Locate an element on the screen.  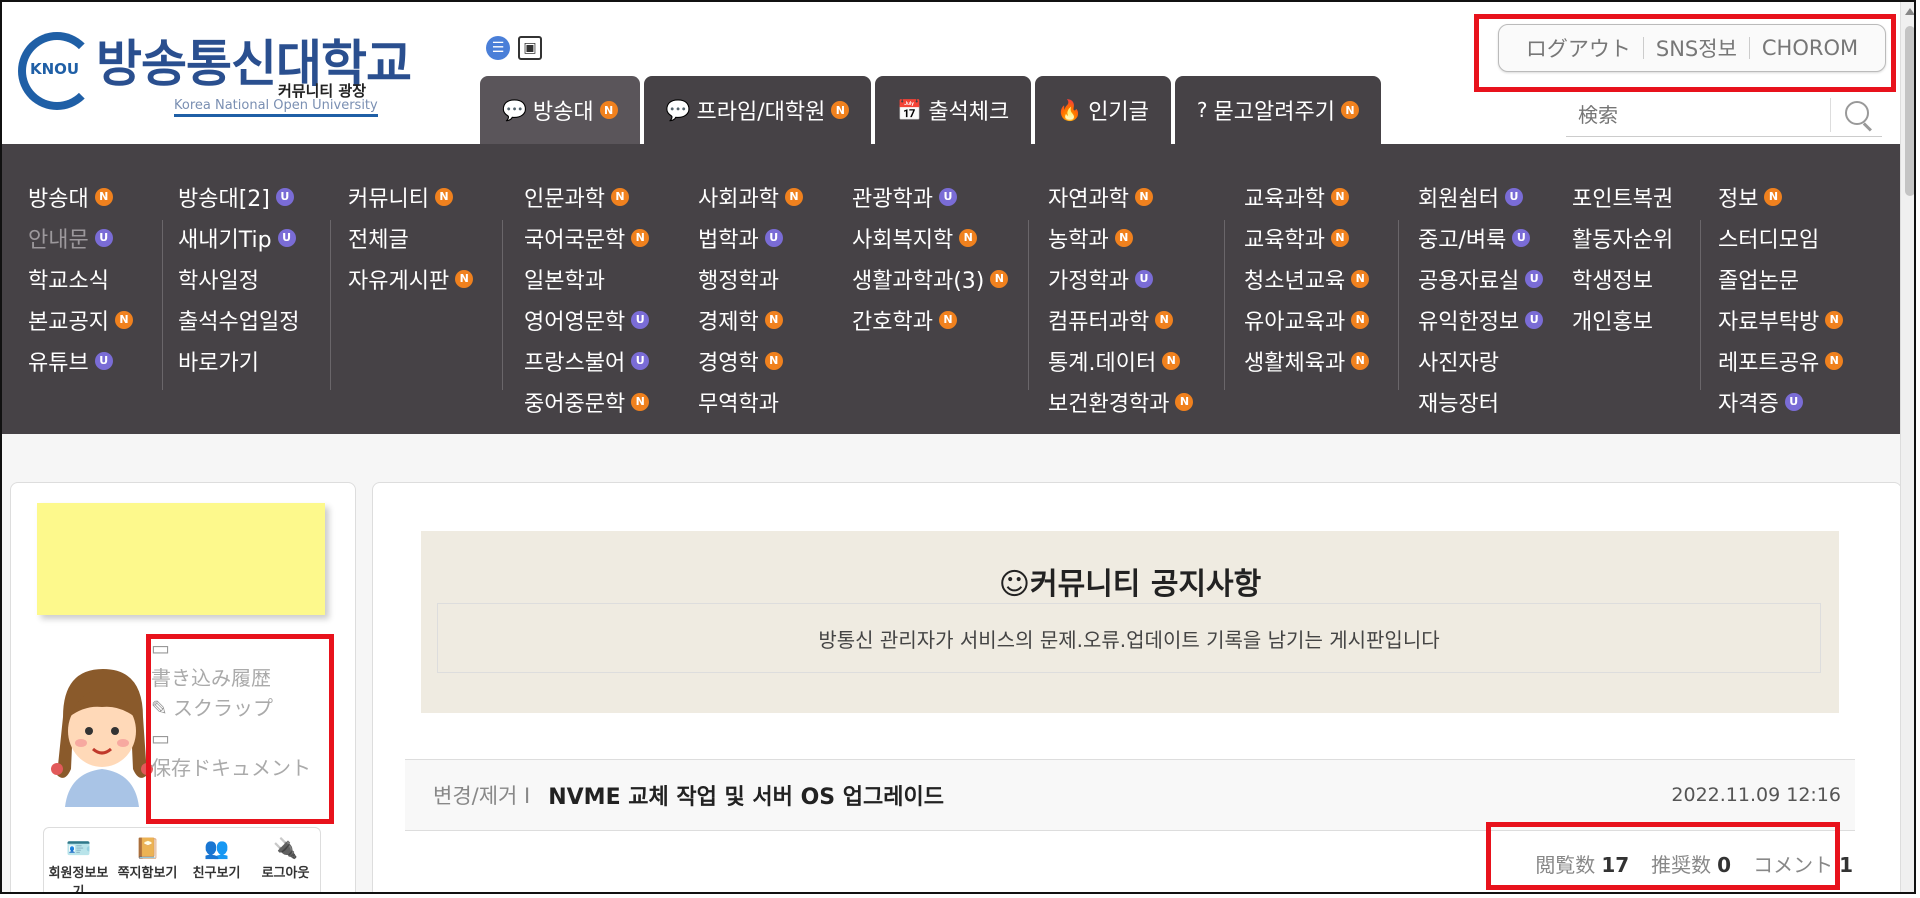
menu-item: 법학과 U is located at coordinates (760, 237).